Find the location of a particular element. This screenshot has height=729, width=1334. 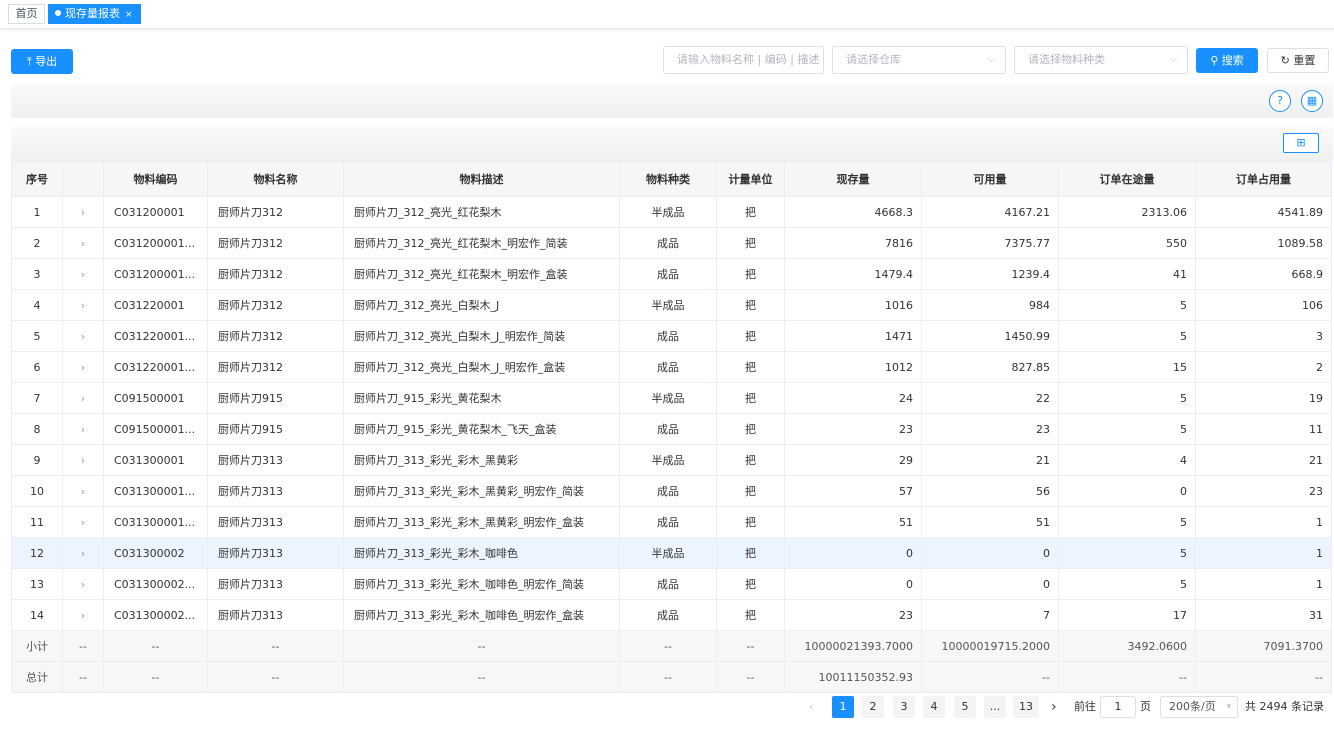

cell-material-name: 厨师片刀915 is located at coordinates (275, 398).